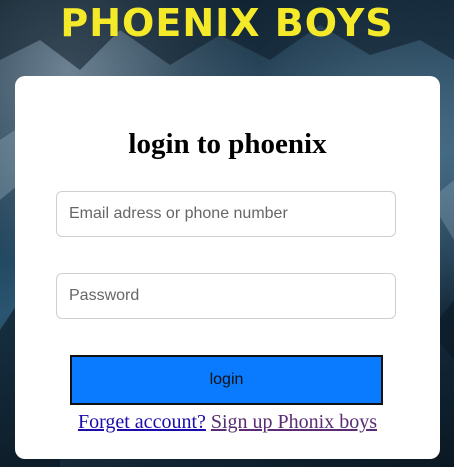 The image size is (454, 467). Describe the element at coordinates (294, 422) in the screenshot. I see `signup-link: Sign up Phonix boys` at that location.